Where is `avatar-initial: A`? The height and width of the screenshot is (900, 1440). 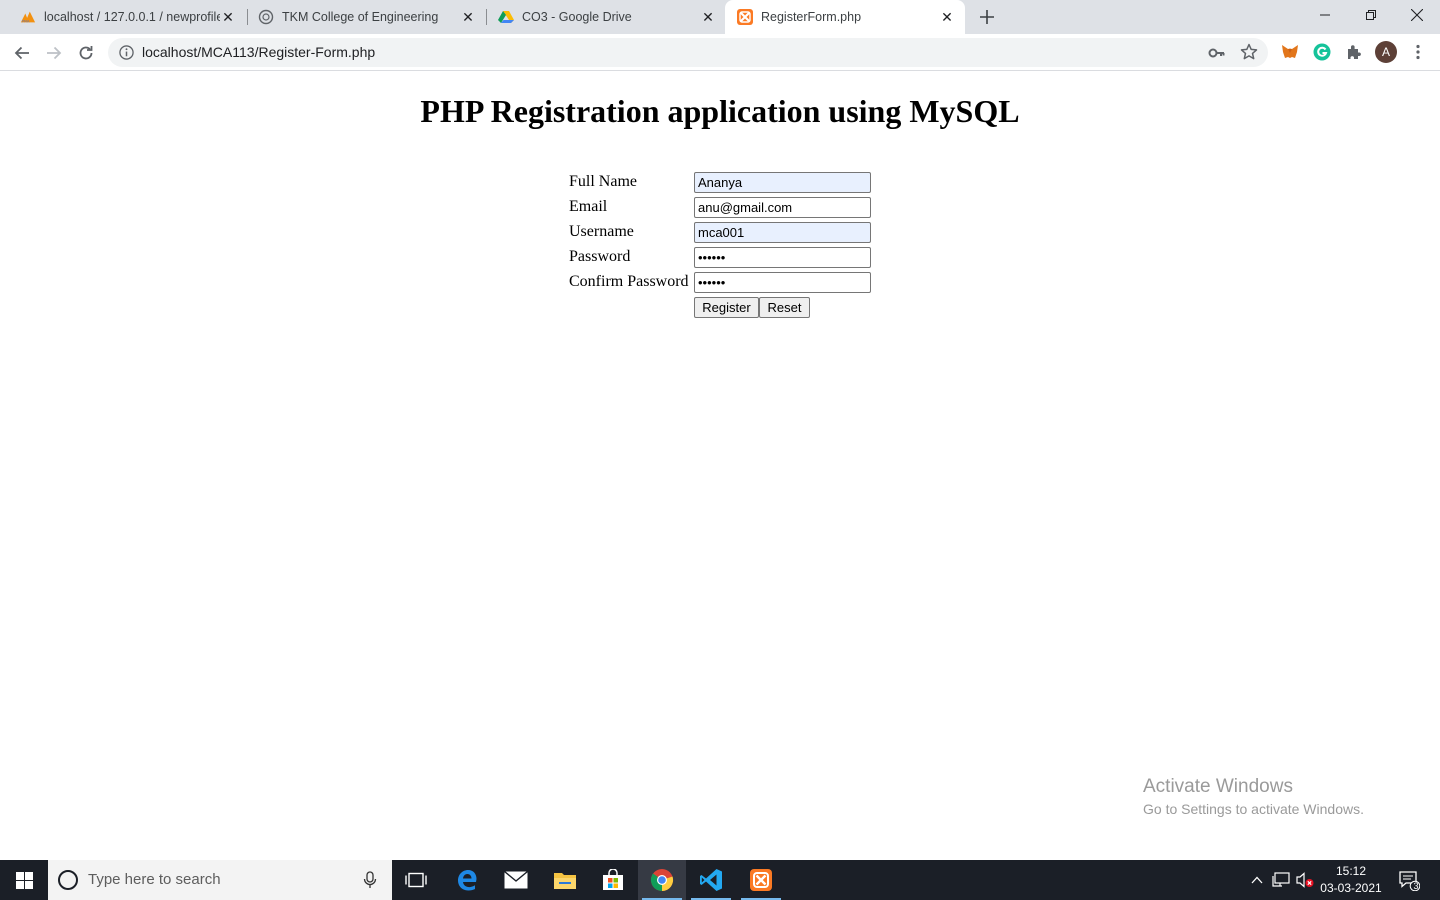 avatar-initial: A is located at coordinates (1385, 52).